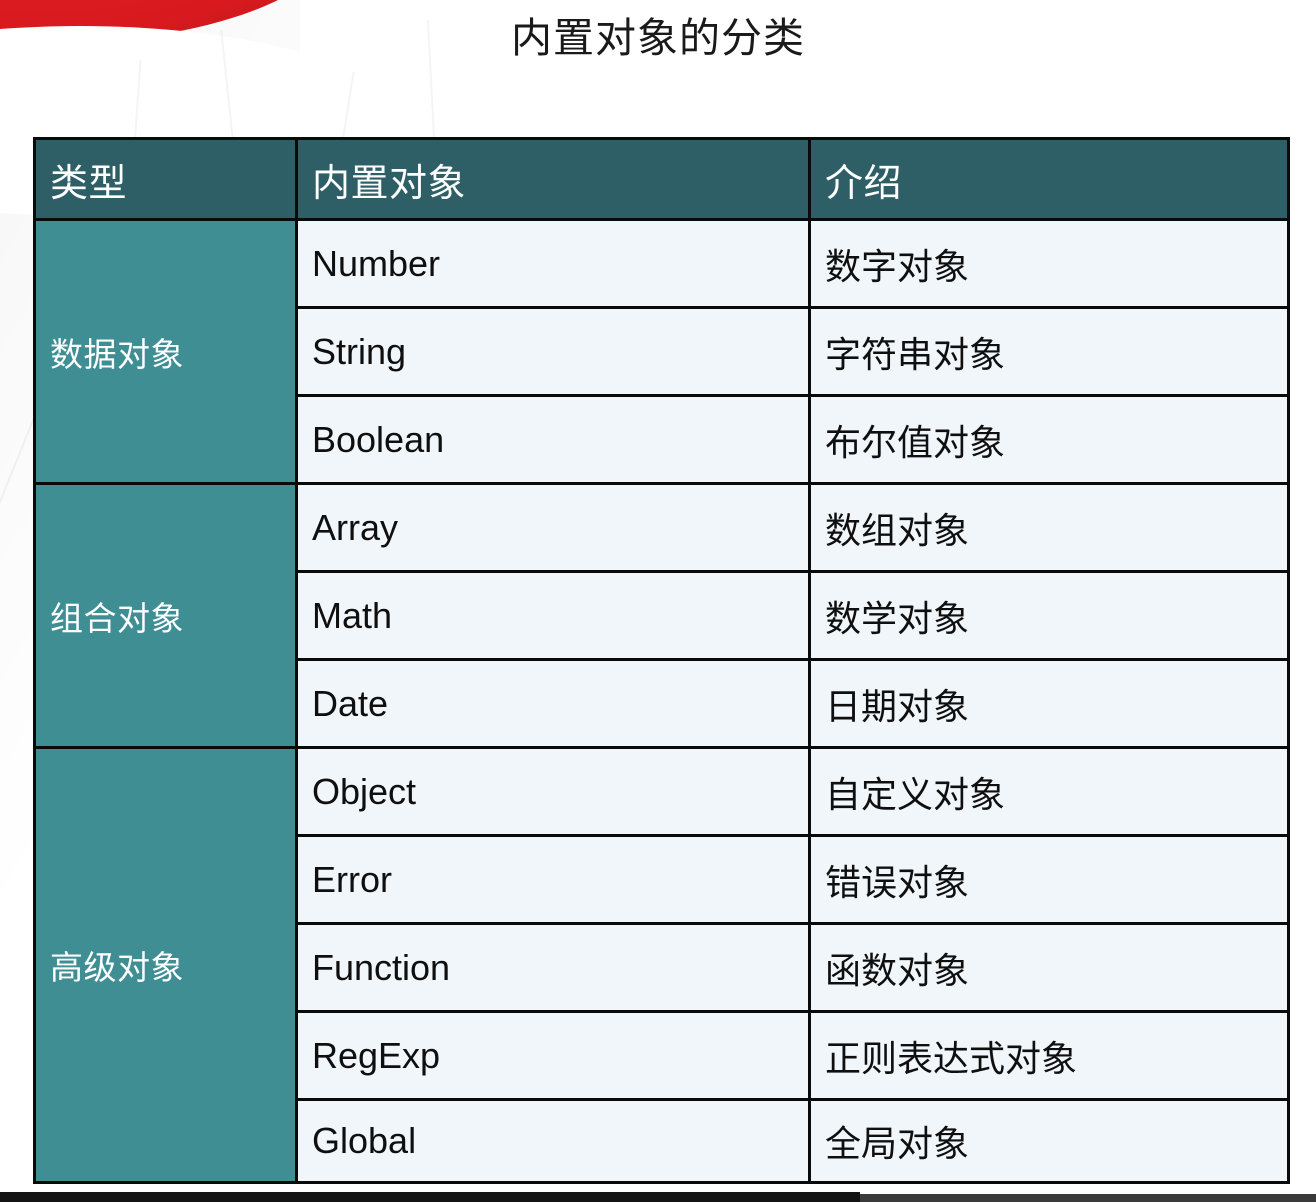 This screenshot has height=1202, width=1316. Describe the element at coordinates (1049, 1141) in the screenshot. I see `object-description-cell: 全局对象` at that location.